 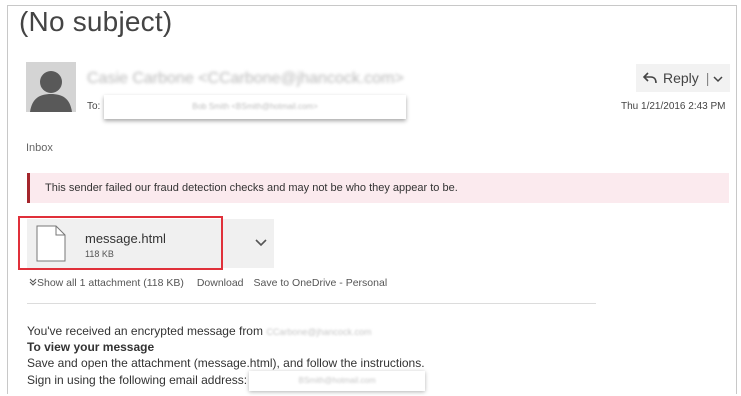 I want to click on save-to-onedrive-link: Save to OneDrive - Personal, so click(x=321, y=283).